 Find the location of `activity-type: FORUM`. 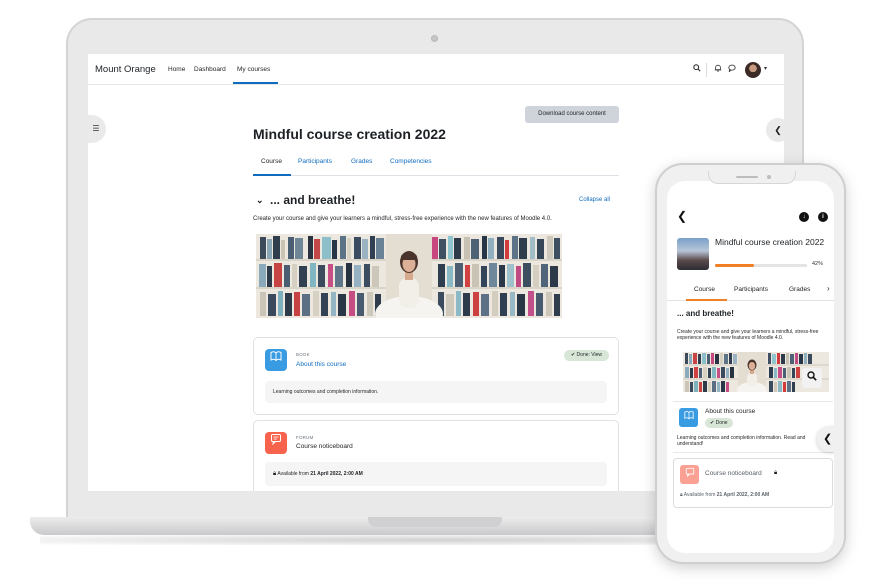

activity-type: FORUM is located at coordinates (305, 437).